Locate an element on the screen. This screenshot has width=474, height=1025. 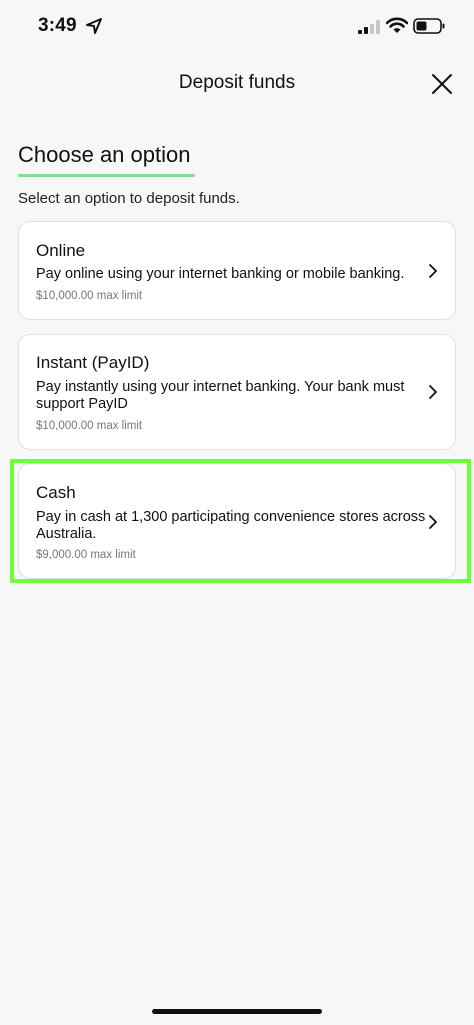
close-icon is located at coordinates (442, 84).